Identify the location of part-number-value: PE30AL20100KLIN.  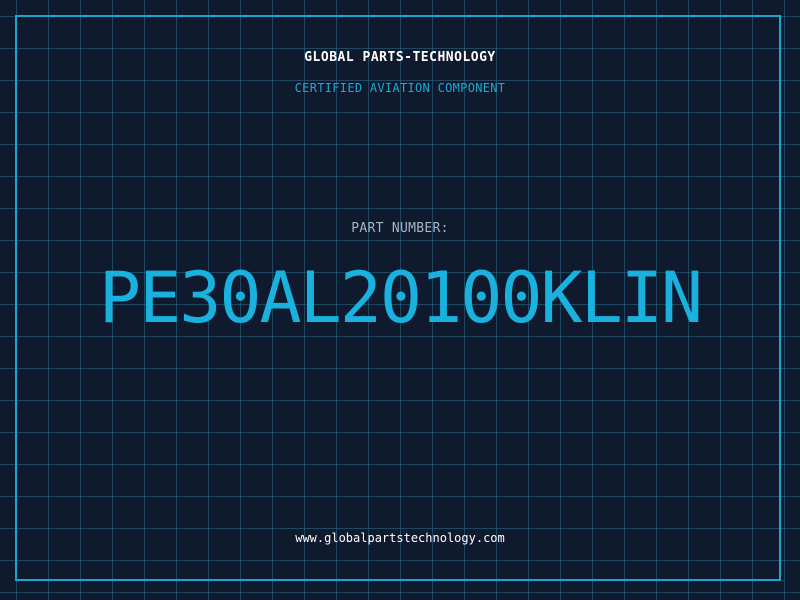
(400, 298).